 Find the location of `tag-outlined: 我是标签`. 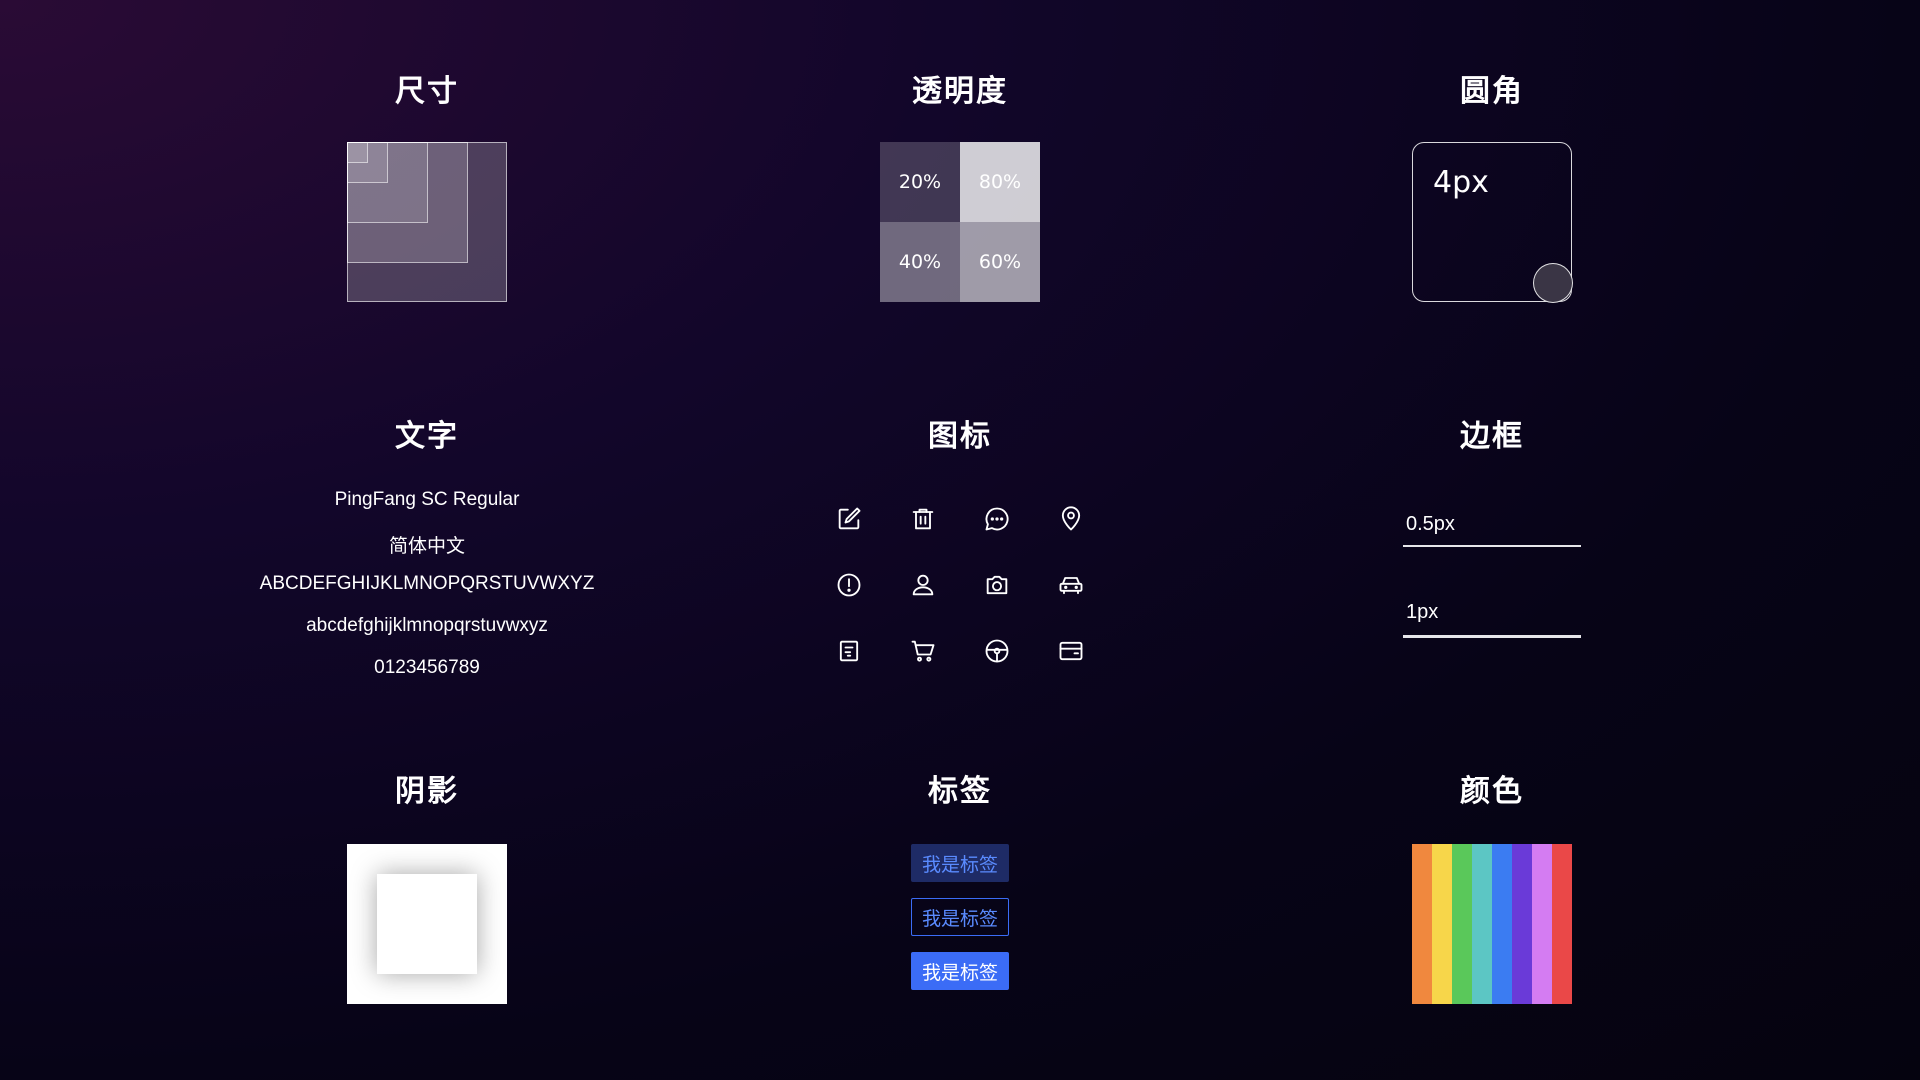

tag-outlined: 我是标签 is located at coordinates (960, 917).